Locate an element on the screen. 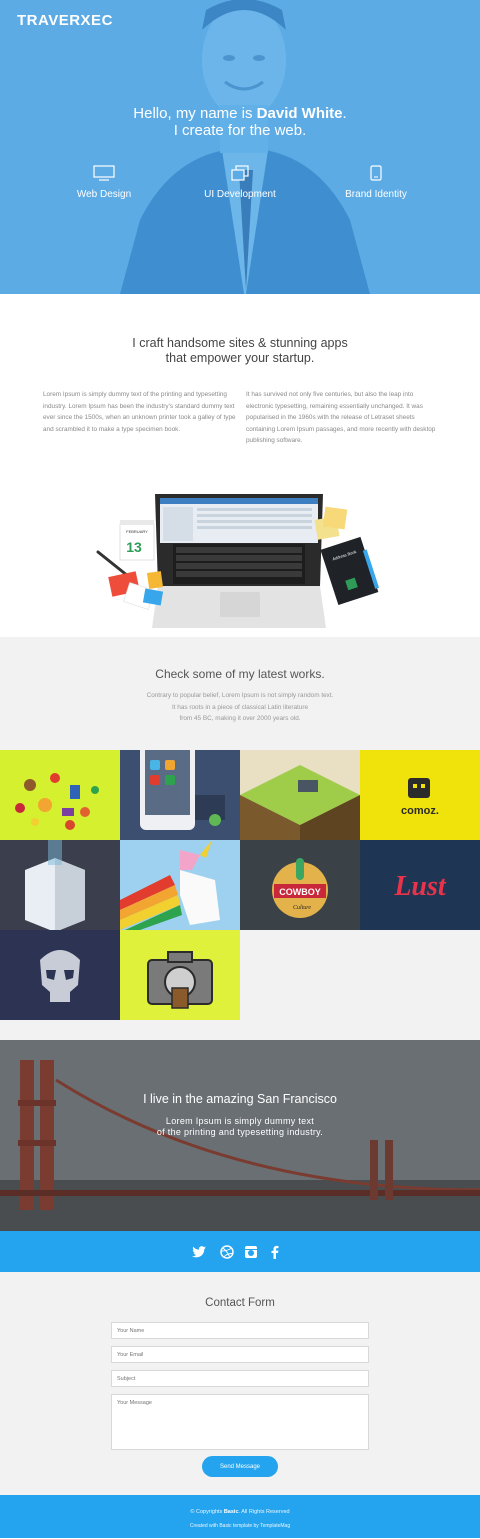 This screenshot has width=480, height=1539. portfolio-isometric-island is located at coordinates (300, 795).